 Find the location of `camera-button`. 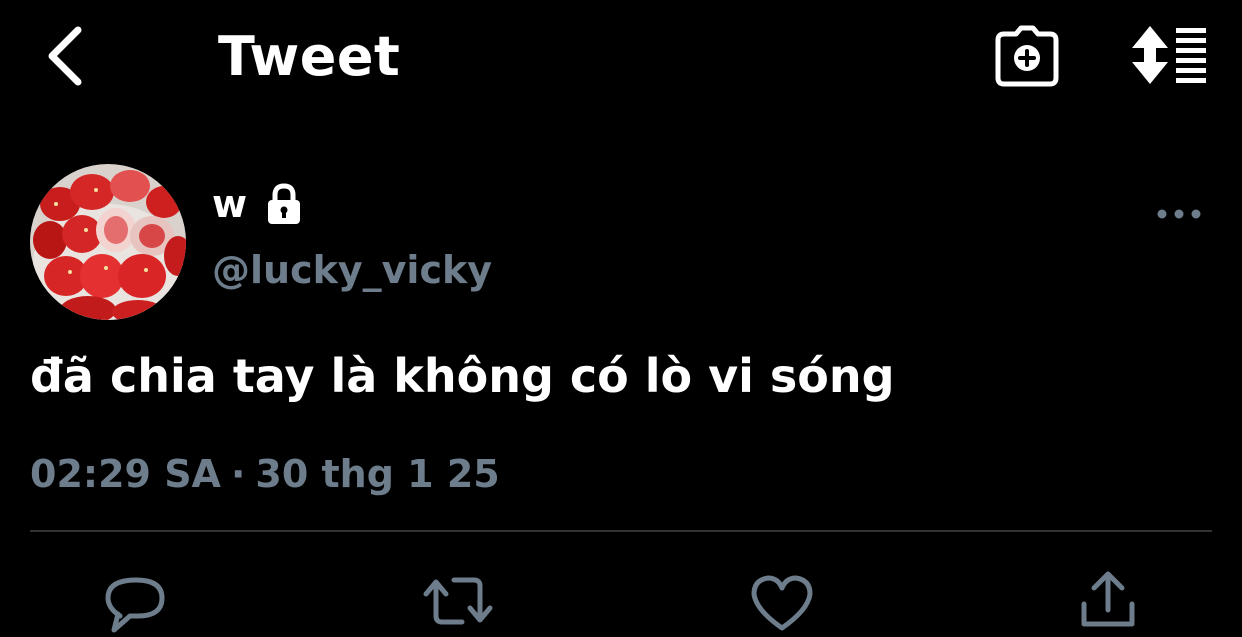

camera-button is located at coordinates (1027, 56).